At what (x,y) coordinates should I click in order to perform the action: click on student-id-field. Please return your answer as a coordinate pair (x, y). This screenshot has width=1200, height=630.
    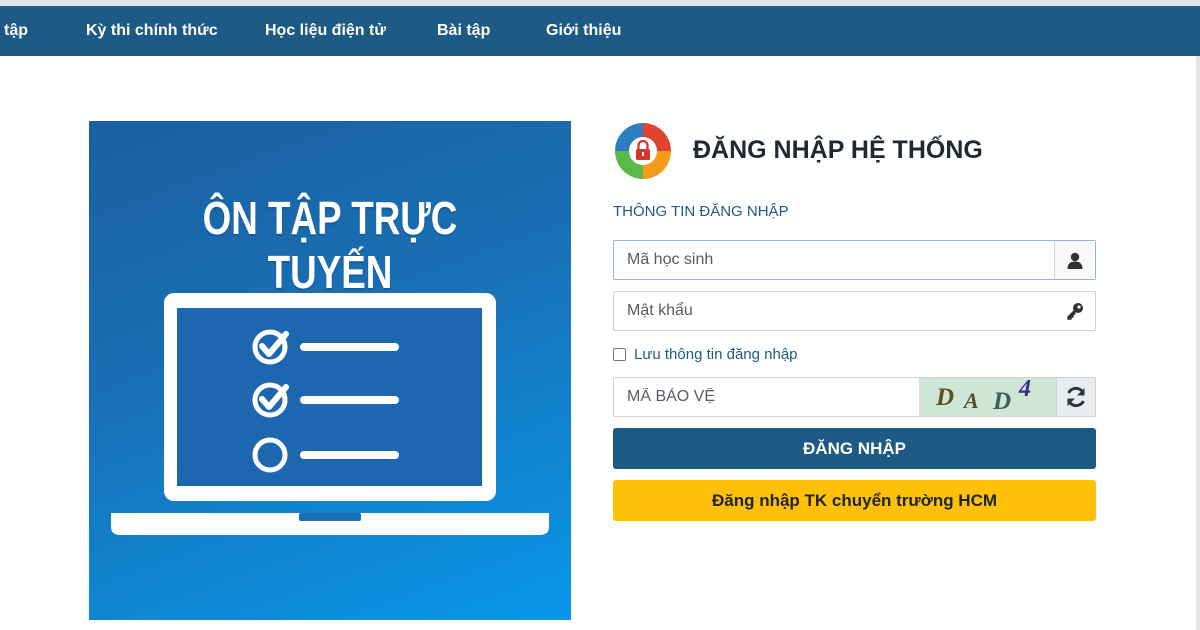
    Looking at the image, I should click on (854, 260).